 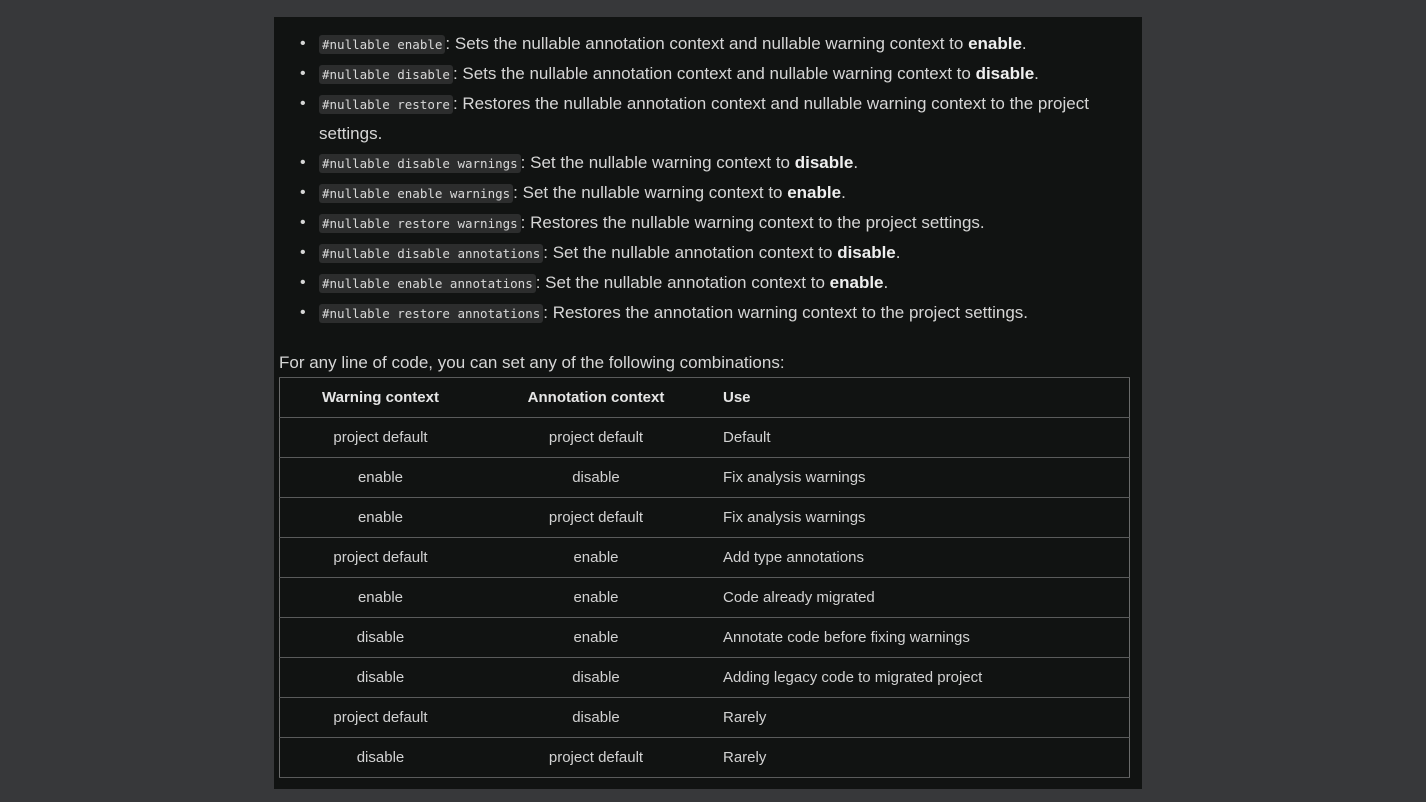 I want to click on code-span: #nullable restore warnings, so click(x=420, y=223).